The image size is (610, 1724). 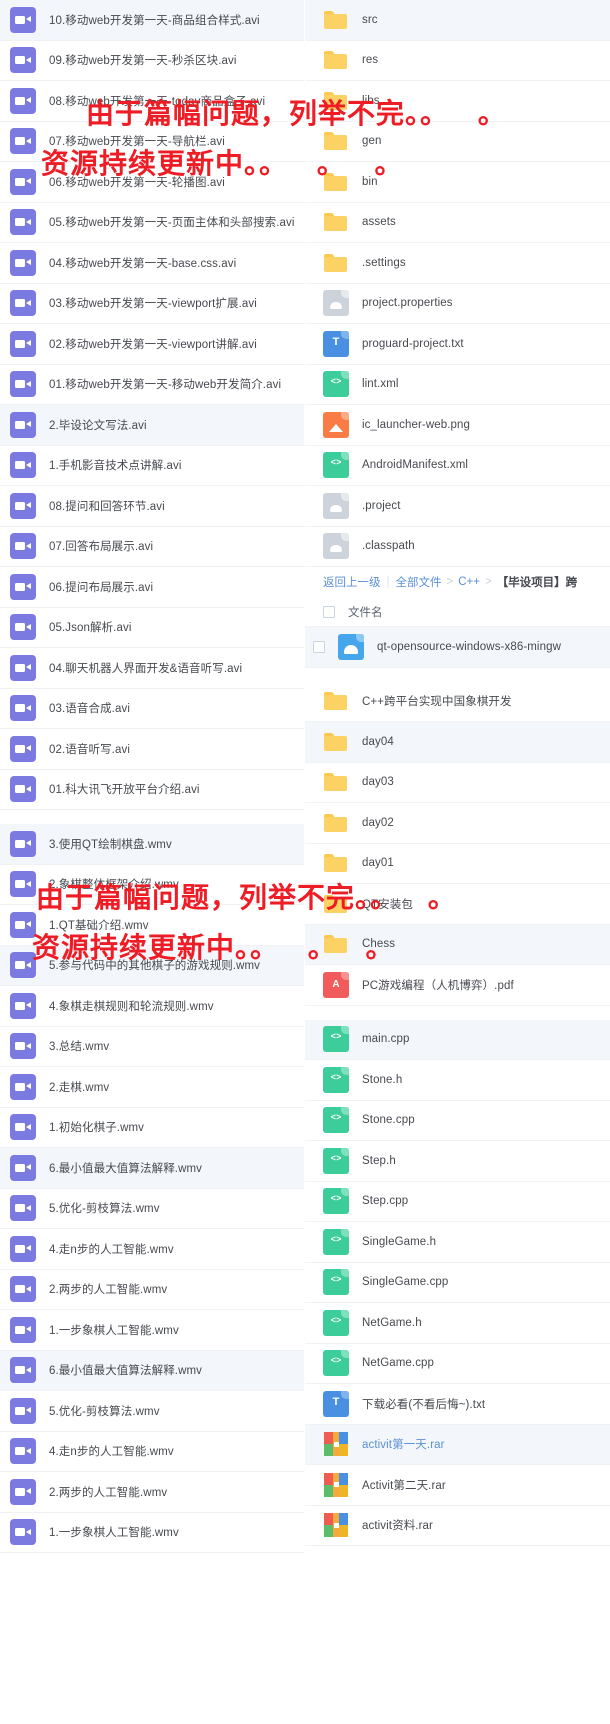 I want to click on file-list-item: <> AndroidManifest.xml, so click(x=457, y=465).